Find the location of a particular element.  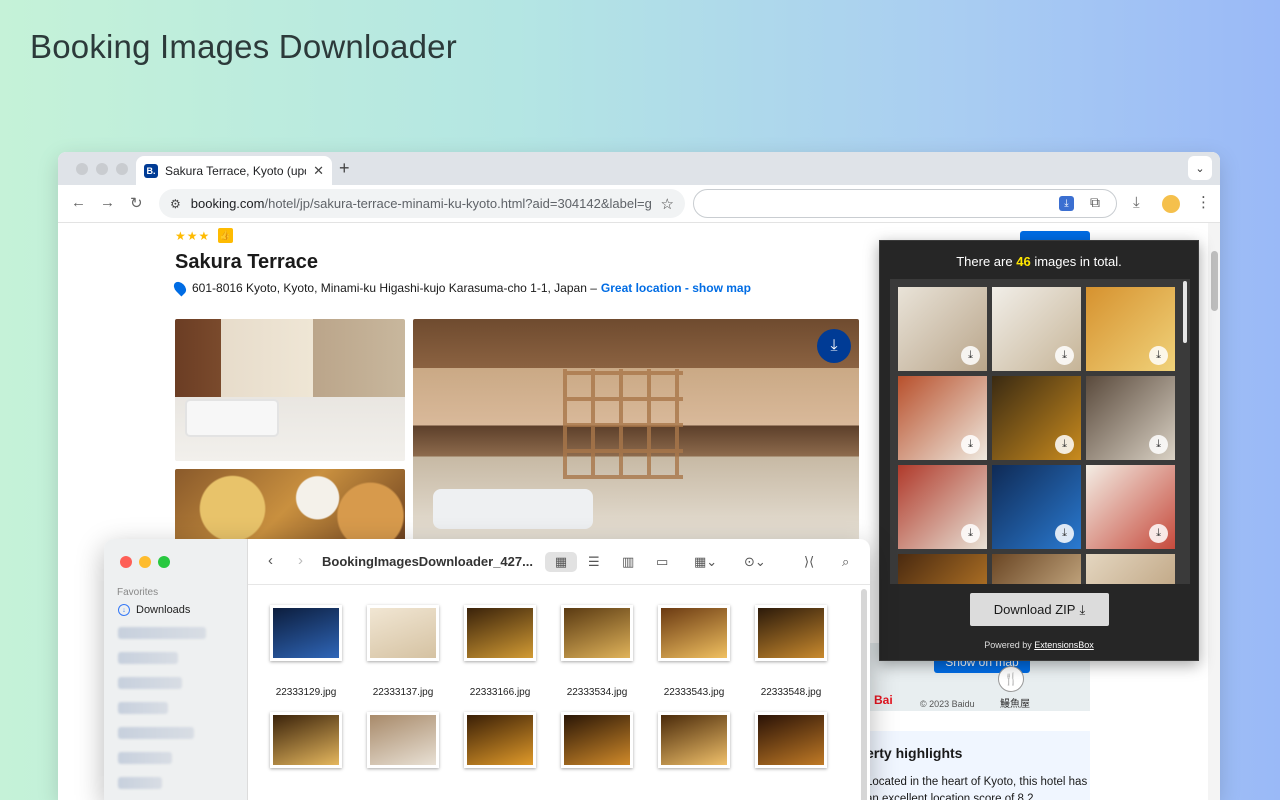

page-scrollbar is located at coordinates (1214, 511).